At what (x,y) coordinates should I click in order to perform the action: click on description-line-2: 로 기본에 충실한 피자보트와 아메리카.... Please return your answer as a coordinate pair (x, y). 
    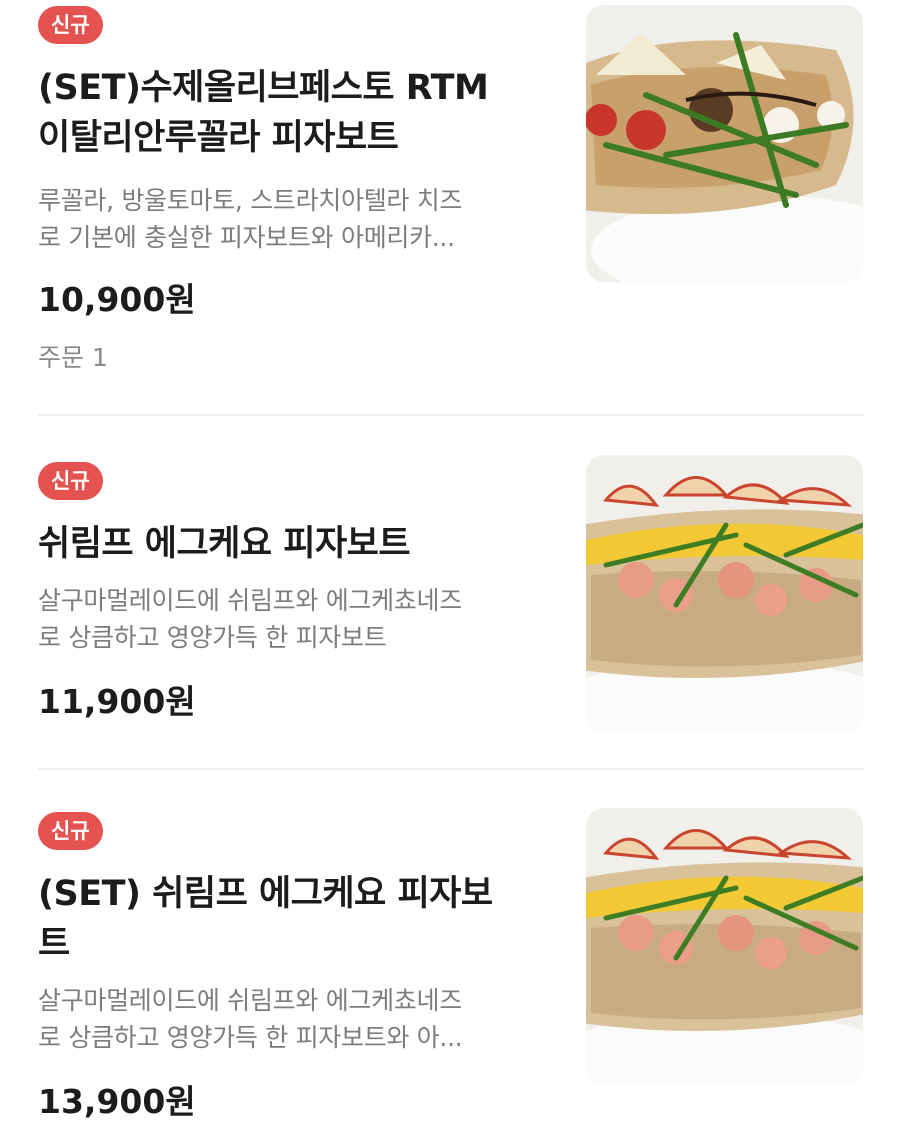
    Looking at the image, I should click on (246, 237).